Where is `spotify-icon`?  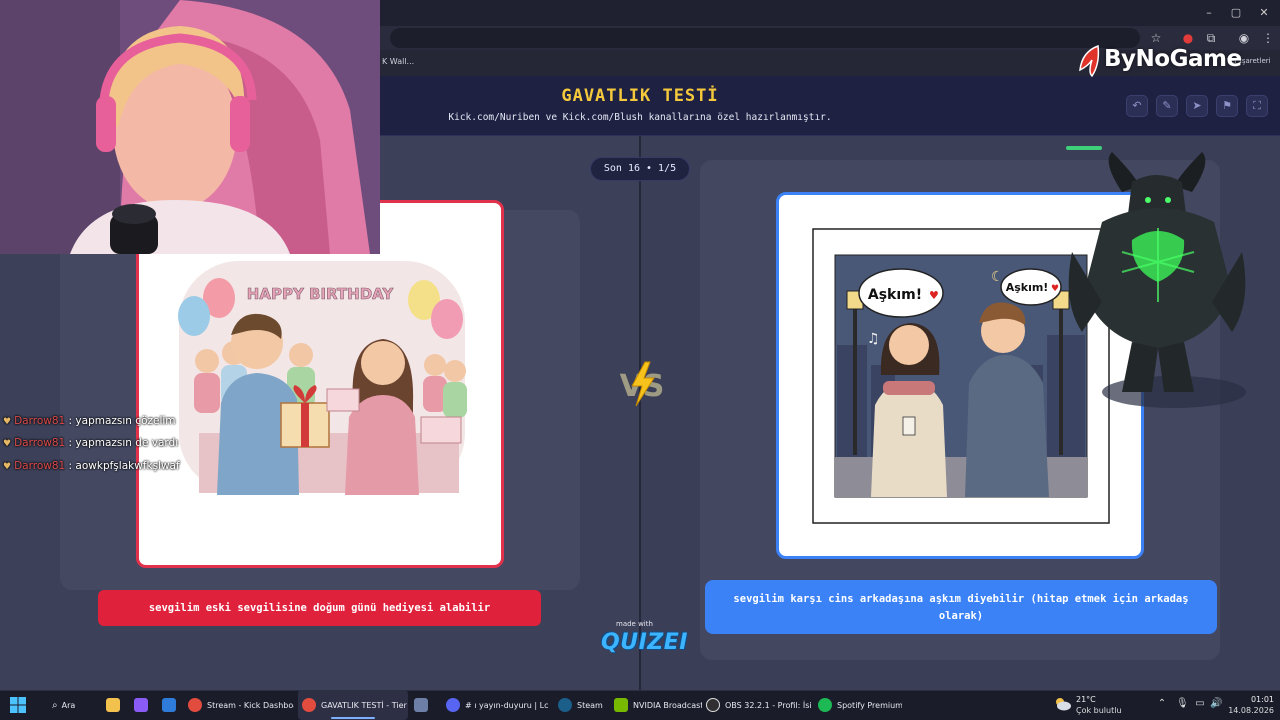 spotify-icon is located at coordinates (825, 705).